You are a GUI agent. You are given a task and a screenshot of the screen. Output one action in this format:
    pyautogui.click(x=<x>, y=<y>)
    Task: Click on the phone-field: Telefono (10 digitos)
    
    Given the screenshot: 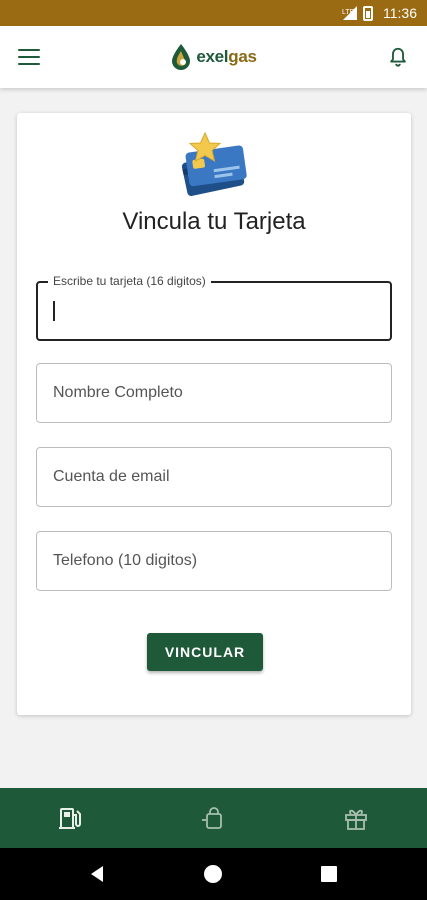 What is the action you would take?
    pyautogui.click(x=214, y=561)
    